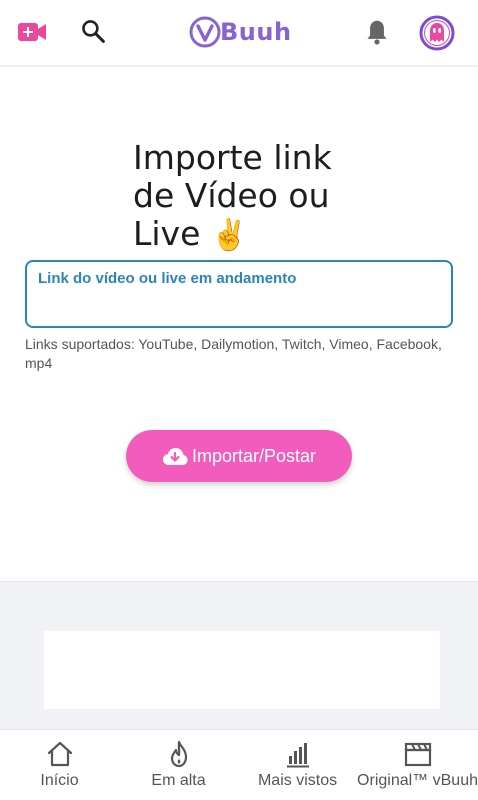  What do you see at coordinates (238, 278) in the screenshot?
I see `video-link-input` at bounding box center [238, 278].